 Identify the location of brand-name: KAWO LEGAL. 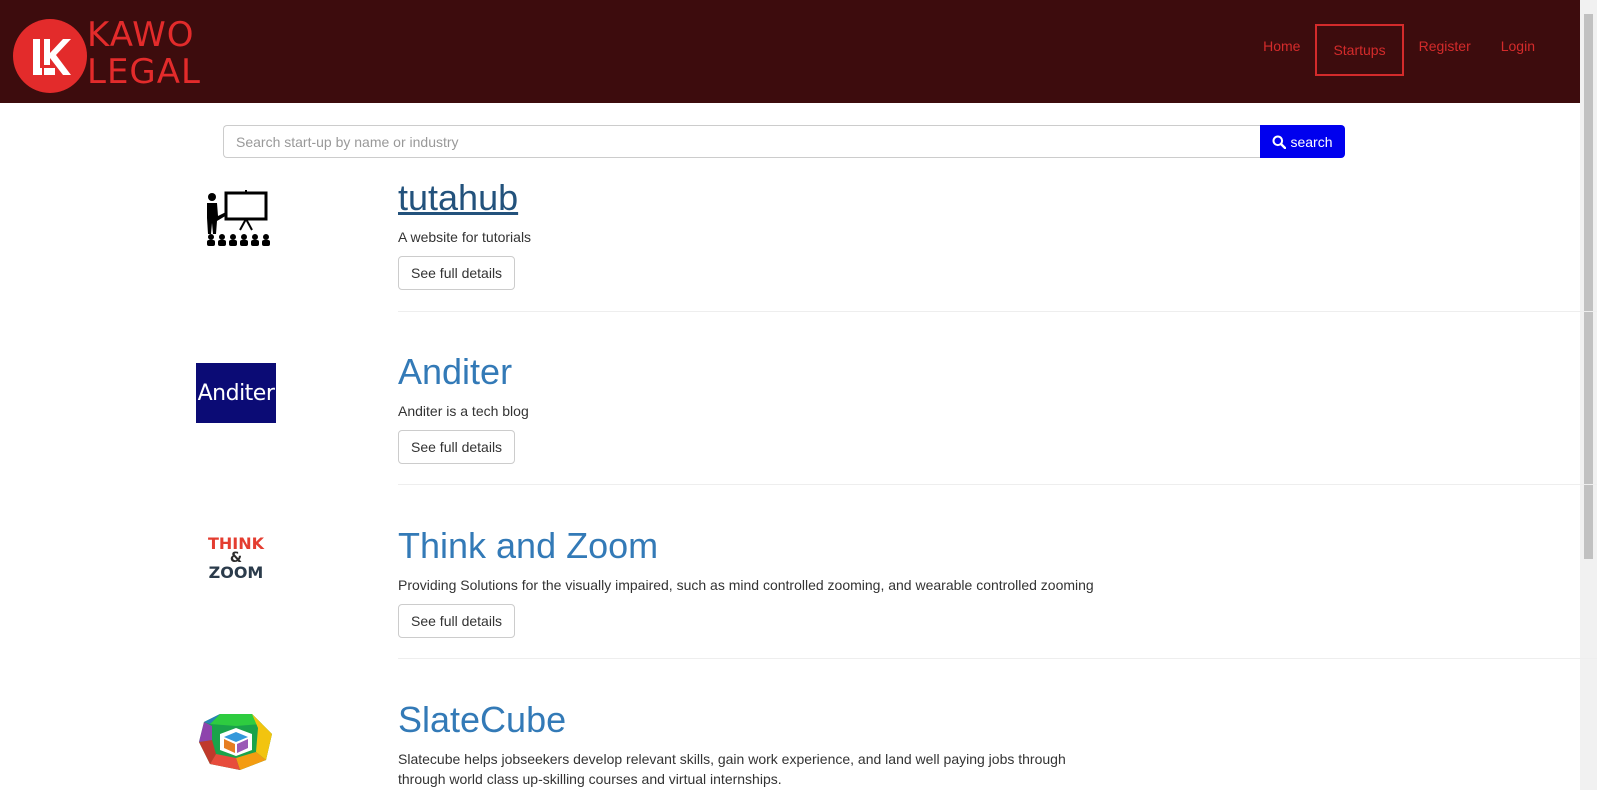
(144, 54).